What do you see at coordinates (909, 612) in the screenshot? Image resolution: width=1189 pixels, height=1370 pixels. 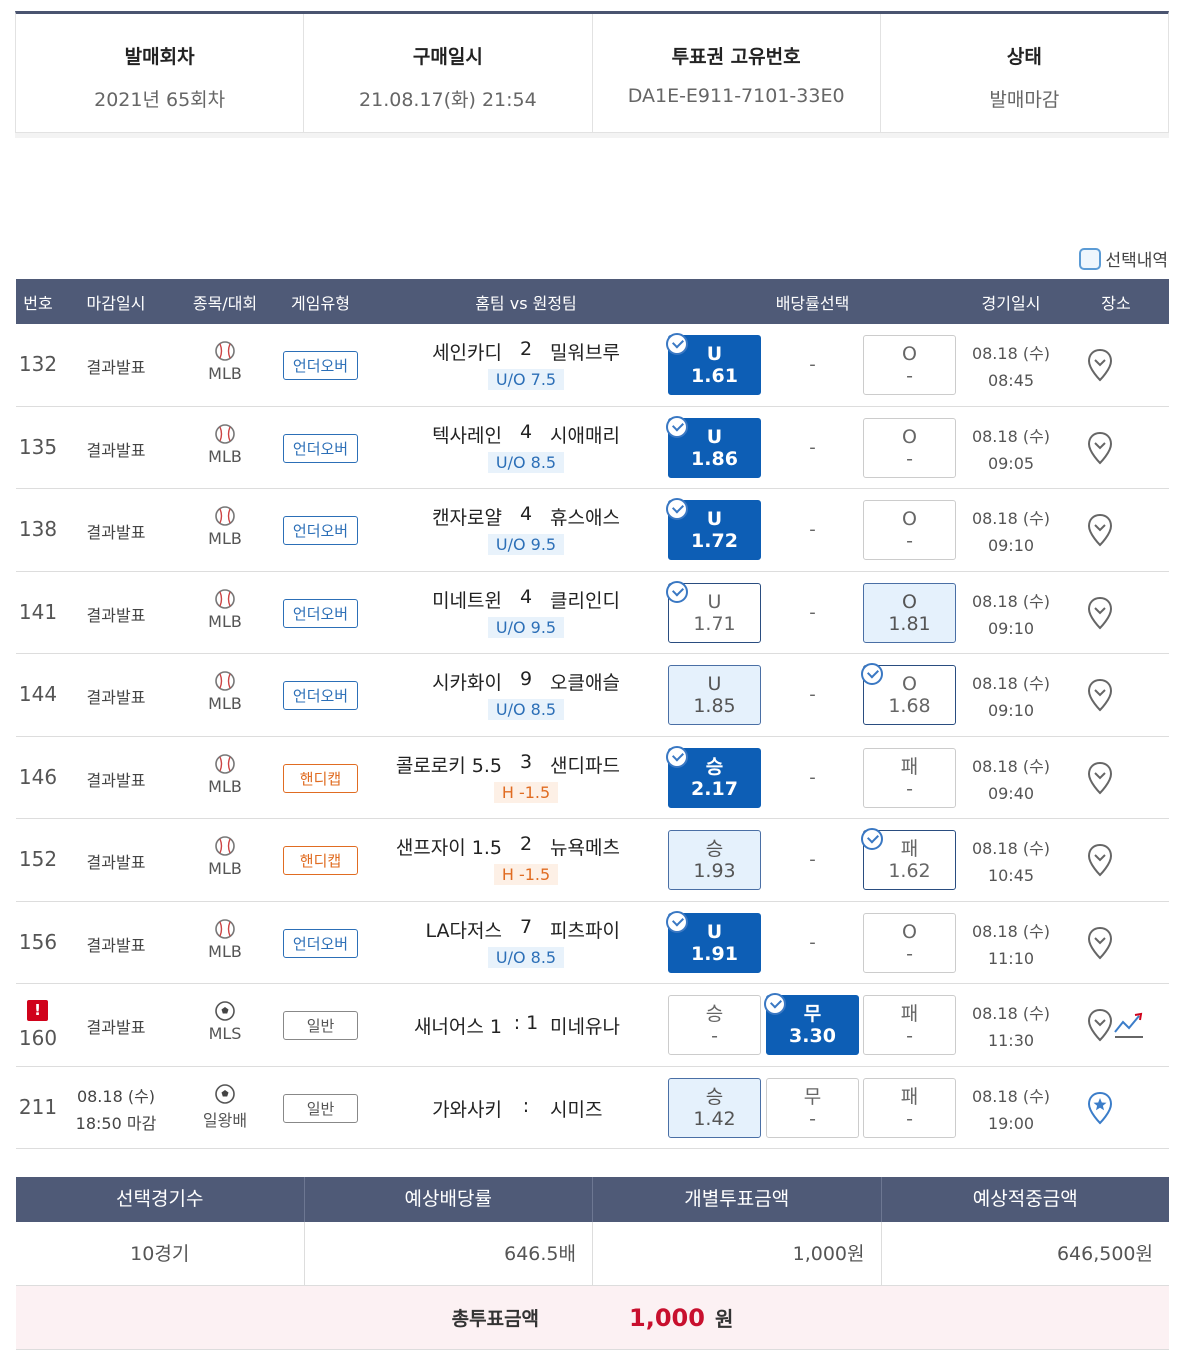 I see `odd-option-3-button: O 1.81` at bounding box center [909, 612].